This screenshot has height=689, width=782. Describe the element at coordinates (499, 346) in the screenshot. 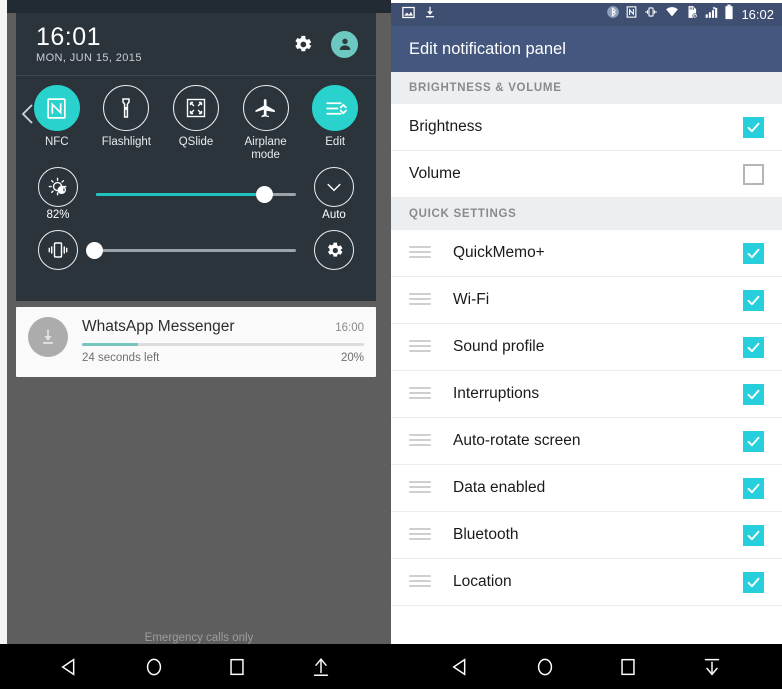

I see `list-item-label: Sound profile` at that location.